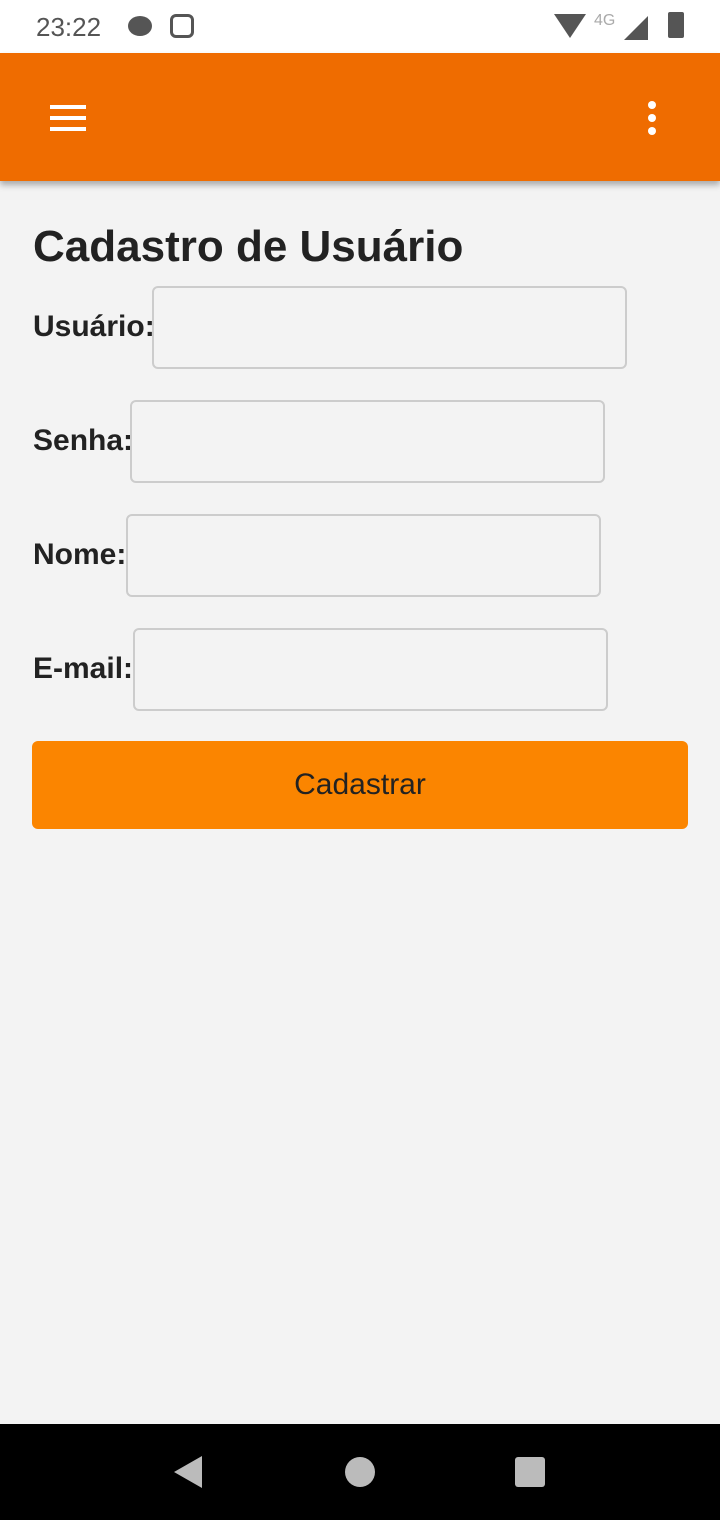 This screenshot has width=720, height=1520. I want to click on signal-icon, so click(636, 28).